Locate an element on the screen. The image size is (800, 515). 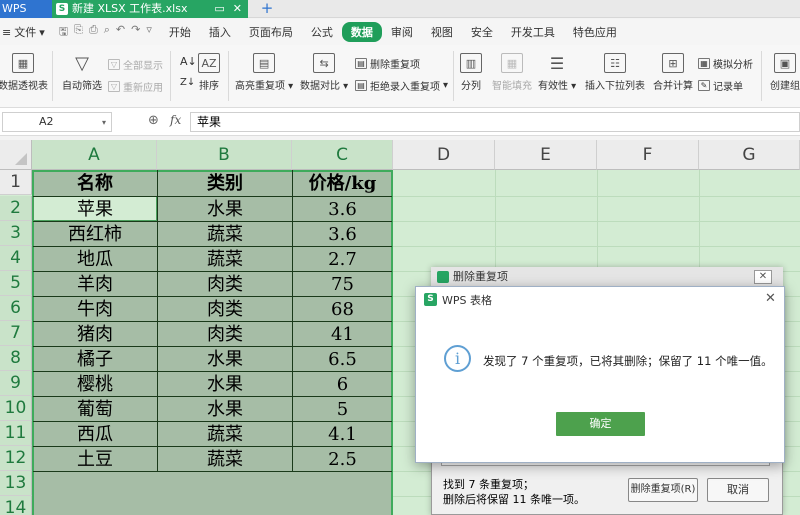
column-header-b: B is located at coordinates (224, 155).